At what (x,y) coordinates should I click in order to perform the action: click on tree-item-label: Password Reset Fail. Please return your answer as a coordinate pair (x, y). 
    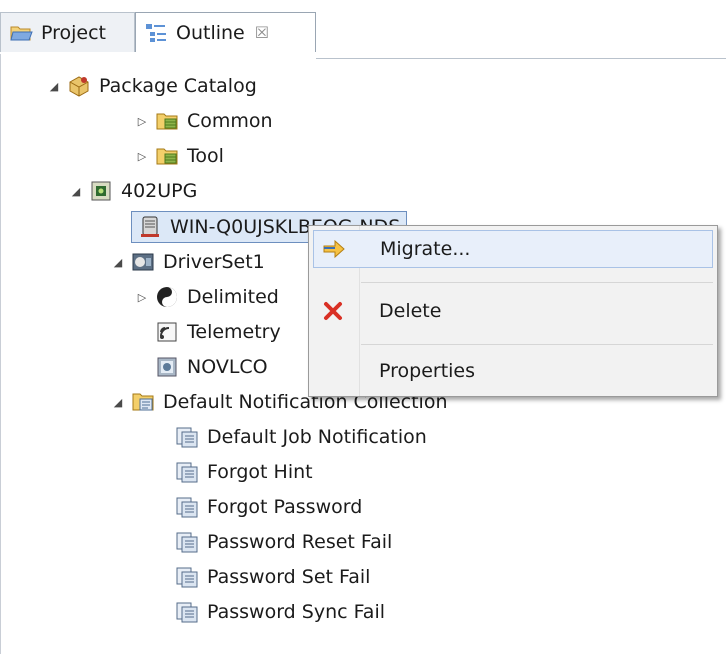
    Looking at the image, I should click on (300, 542).